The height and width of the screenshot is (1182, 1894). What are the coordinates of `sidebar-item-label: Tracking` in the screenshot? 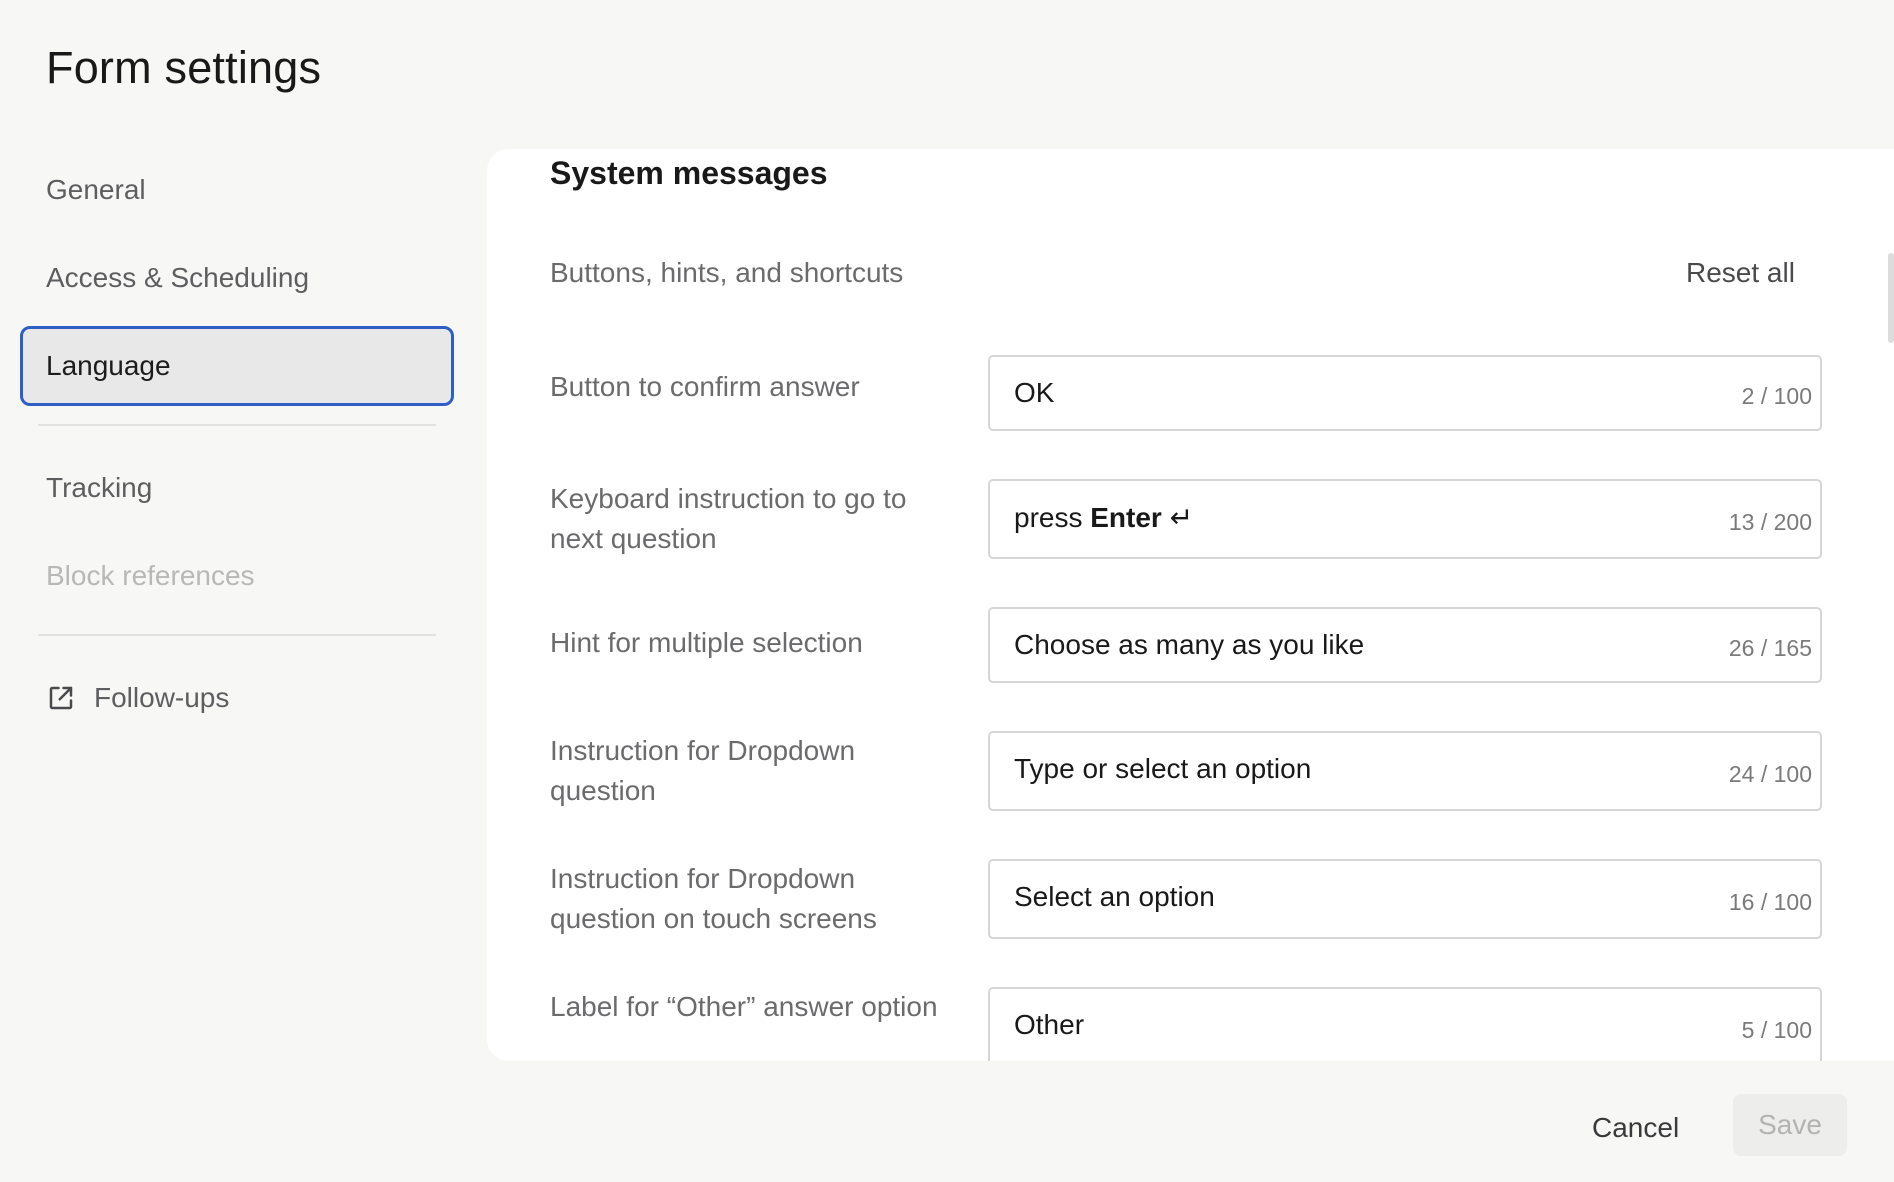 It's located at (99, 487).